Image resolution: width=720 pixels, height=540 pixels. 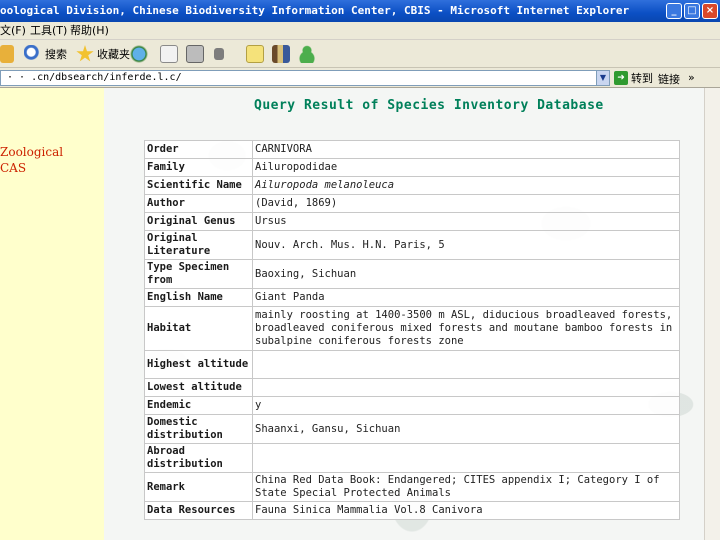 What do you see at coordinates (198, 245) in the screenshot?
I see `field-label: Original Literature` at bounding box center [198, 245].